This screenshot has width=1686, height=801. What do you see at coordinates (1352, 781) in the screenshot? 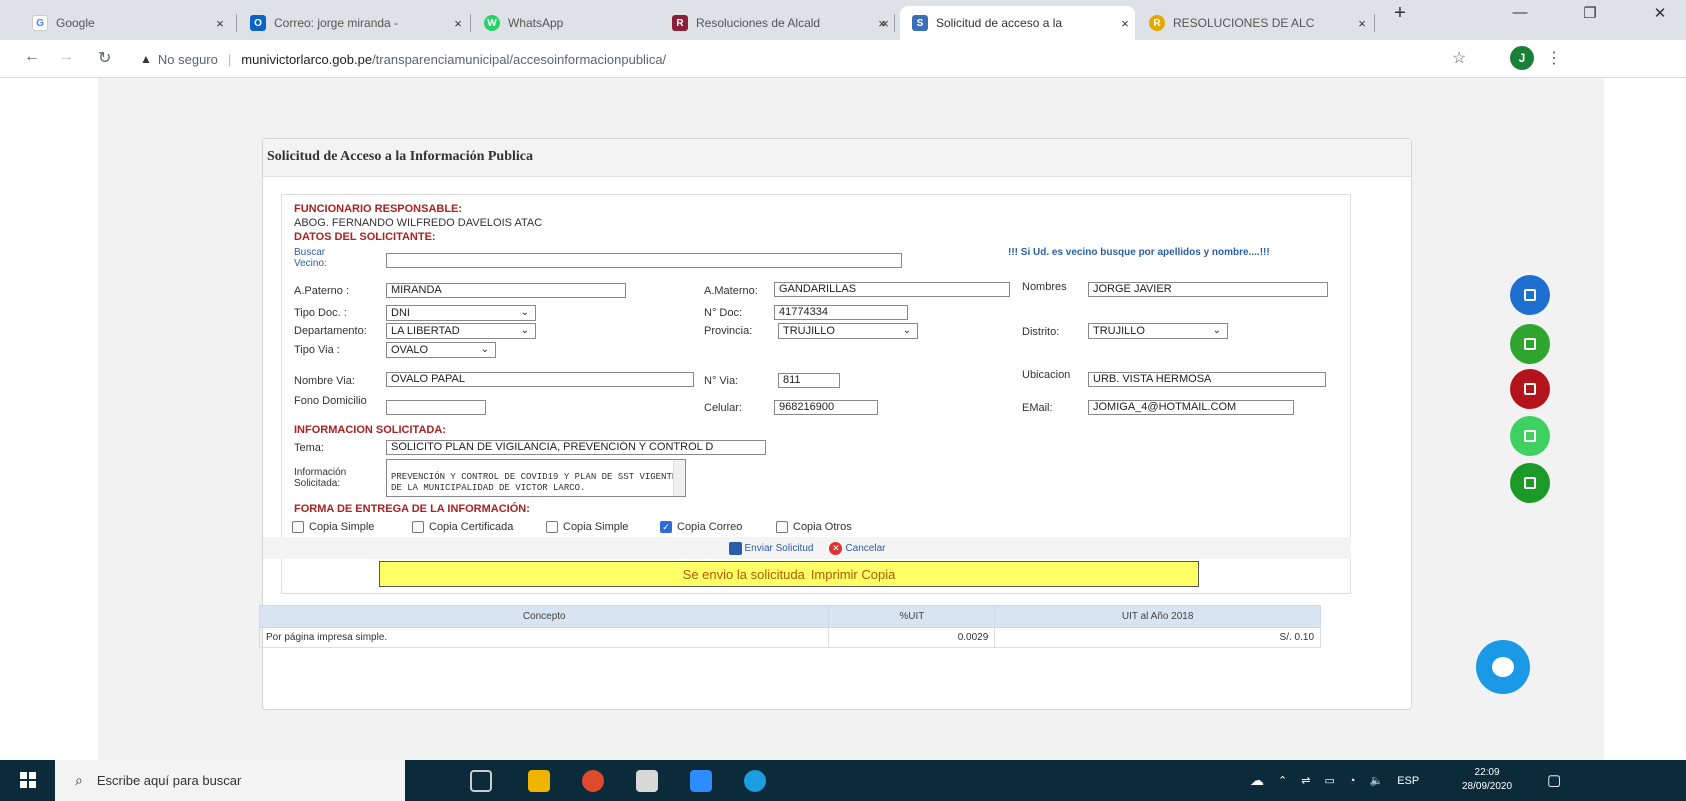
I see `wifi-icon: ◔` at bounding box center [1352, 781].